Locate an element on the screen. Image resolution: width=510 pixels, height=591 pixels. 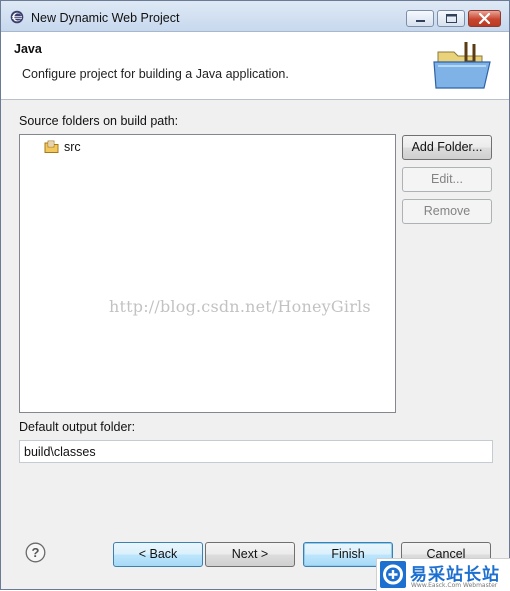
source-folder-icon is located at coordinates (51, 146).